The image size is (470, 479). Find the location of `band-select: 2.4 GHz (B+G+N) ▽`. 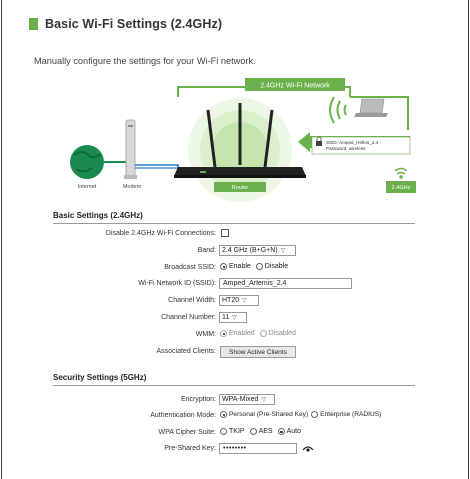

band-select: 2.4 GHz (B+G+N) ▽ is located at coordinates (257, 250).